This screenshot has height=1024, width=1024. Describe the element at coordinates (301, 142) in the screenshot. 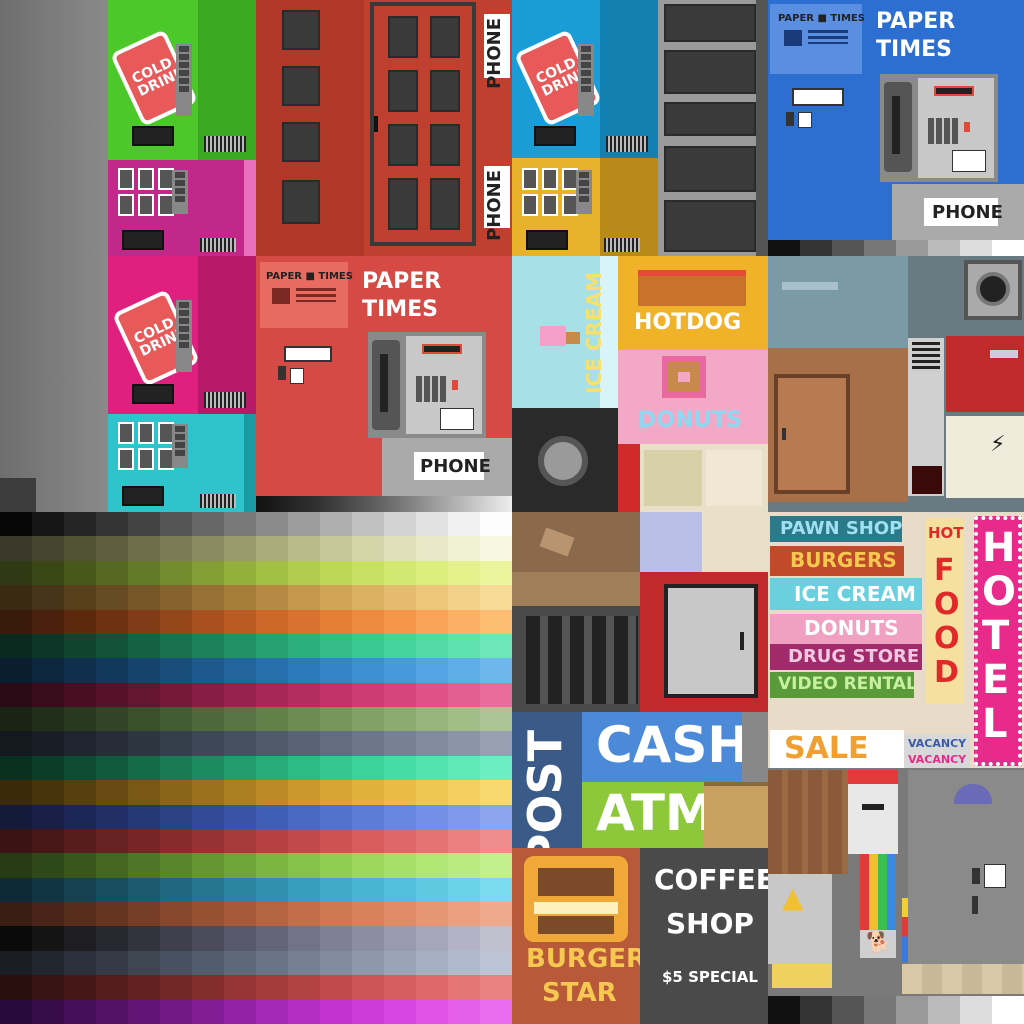

I see `window-pane` at that location.